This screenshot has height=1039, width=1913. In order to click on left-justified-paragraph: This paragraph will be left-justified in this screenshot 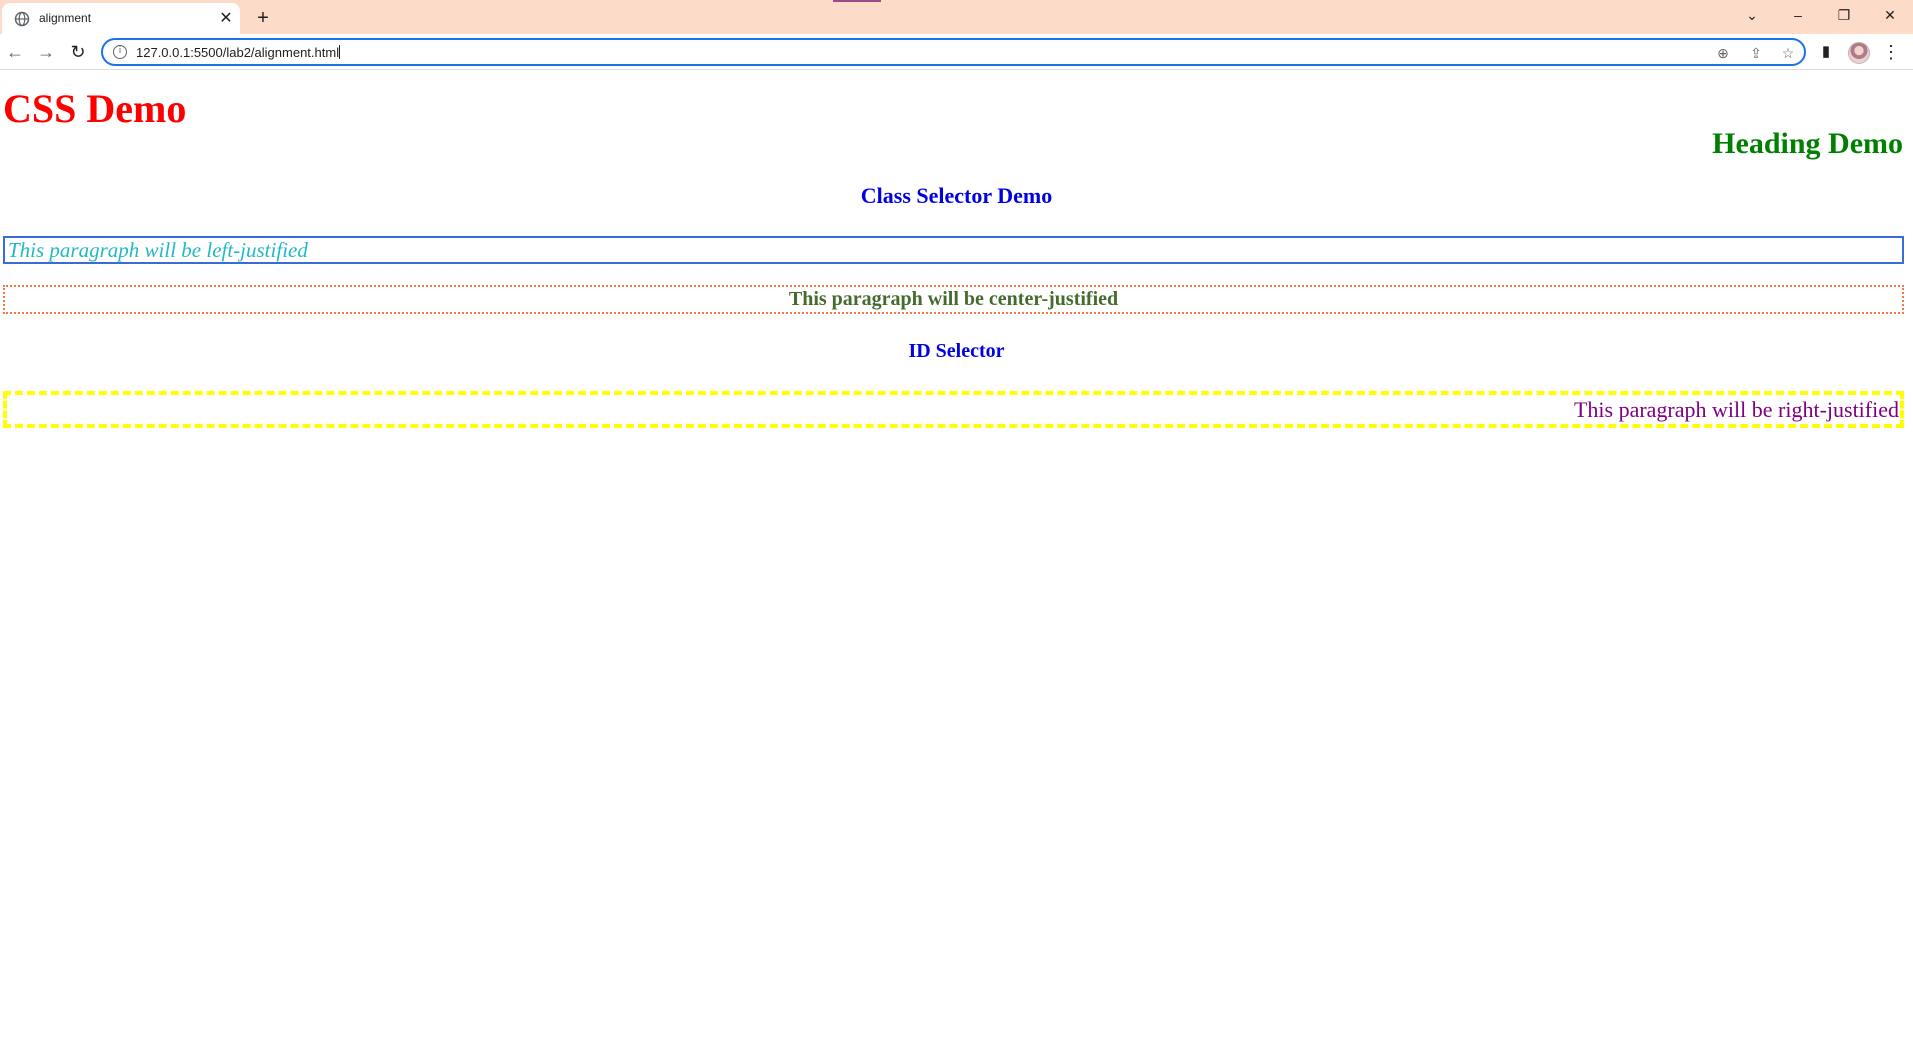, I will do `click(953, 250)`.